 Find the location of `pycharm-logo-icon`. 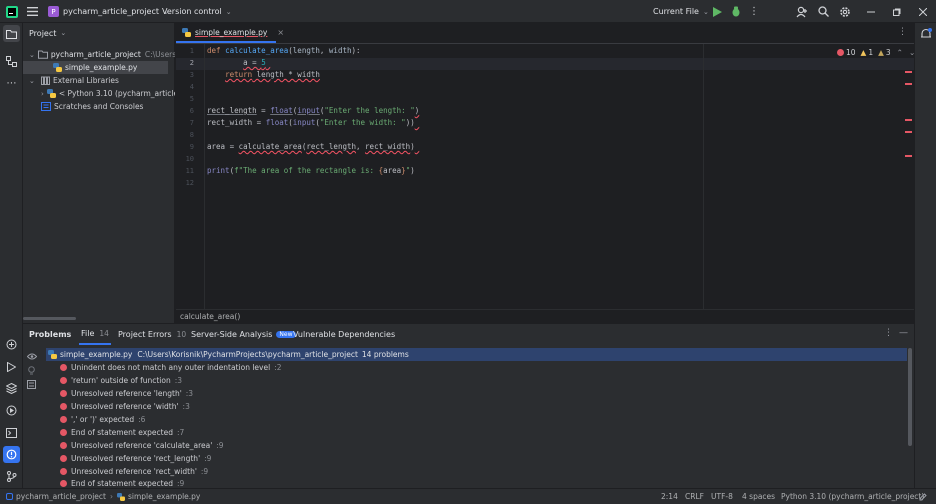

pycharm-logo-icon is located at coordinates (12, 11).